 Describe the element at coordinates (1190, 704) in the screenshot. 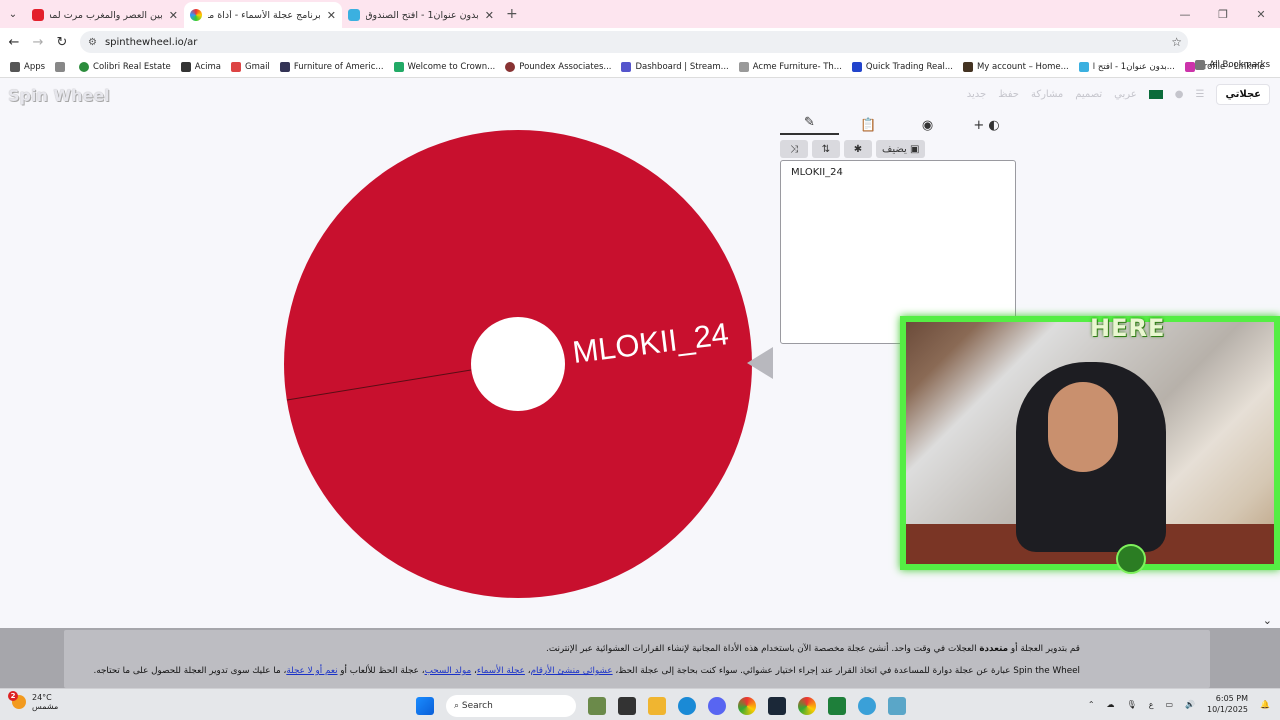

I see `volume-icon: 🔊` at that location.